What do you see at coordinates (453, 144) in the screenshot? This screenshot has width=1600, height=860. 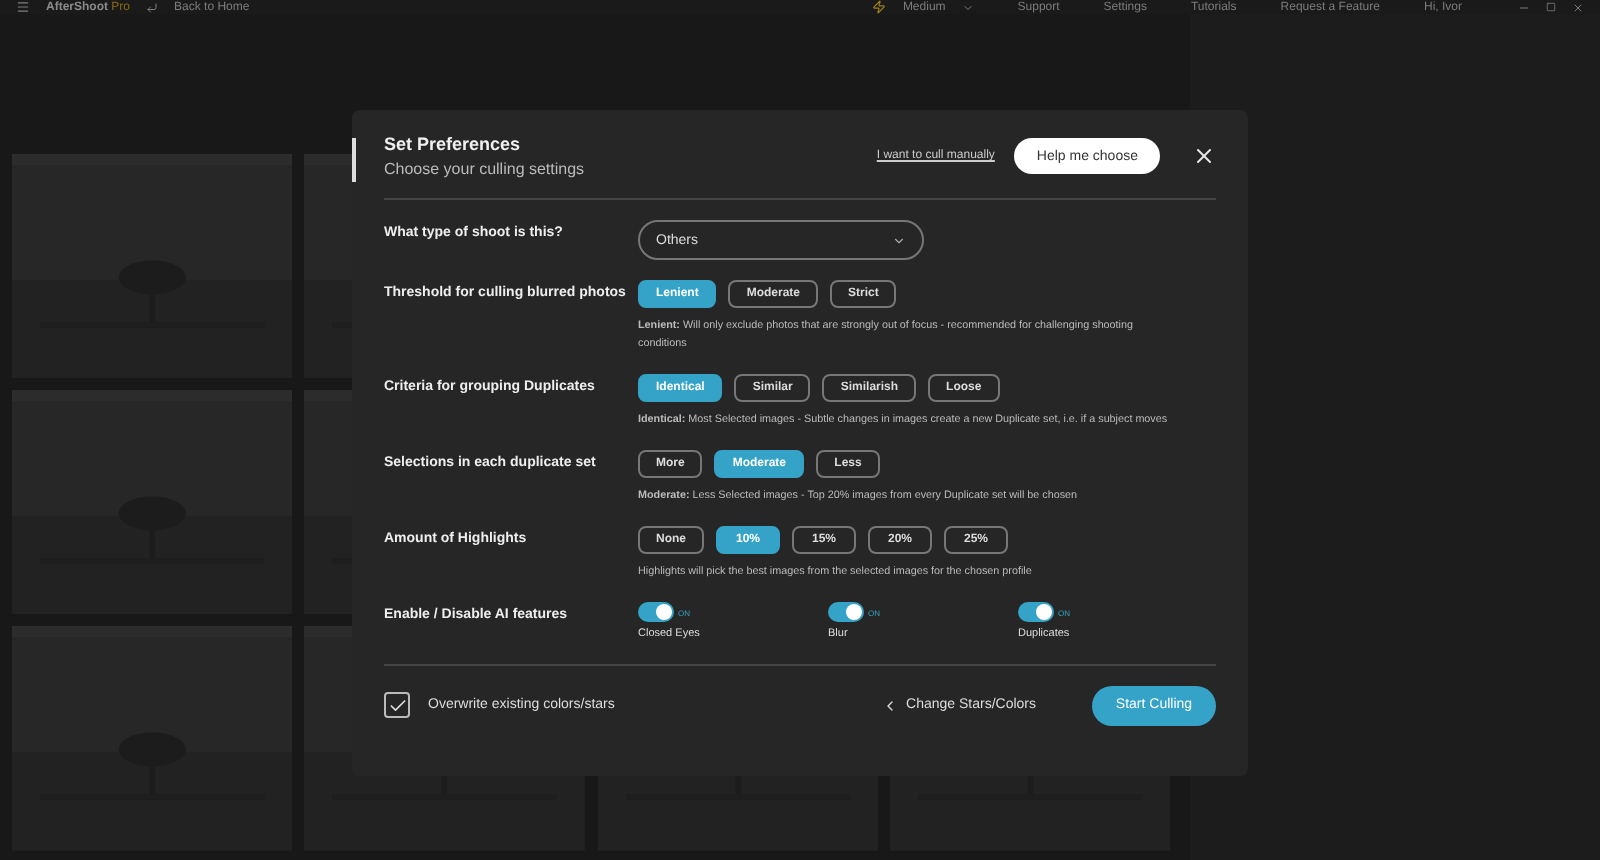 I see `dialog-title: Set Preferences` at bounding box center [453, 144].